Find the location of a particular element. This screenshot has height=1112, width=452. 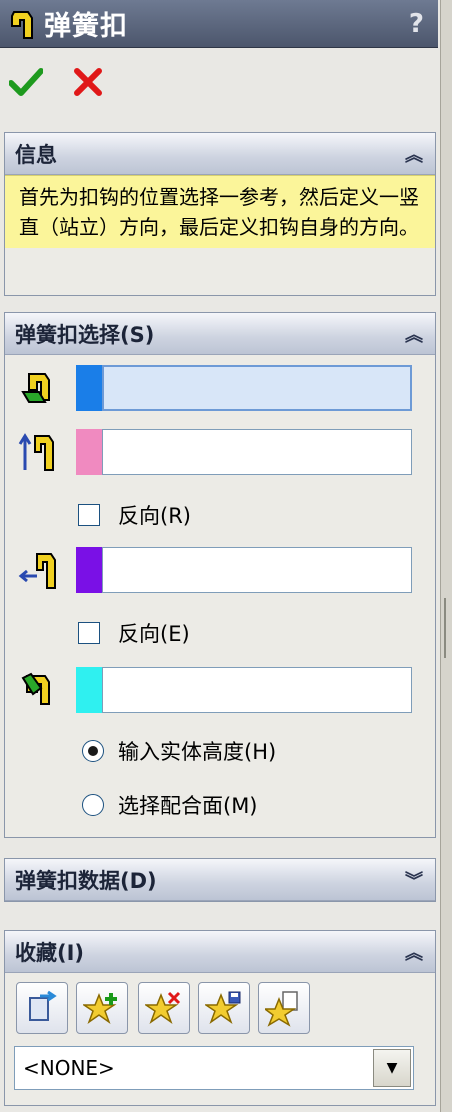

selection-row-mating is located at coordinates (213, 690).